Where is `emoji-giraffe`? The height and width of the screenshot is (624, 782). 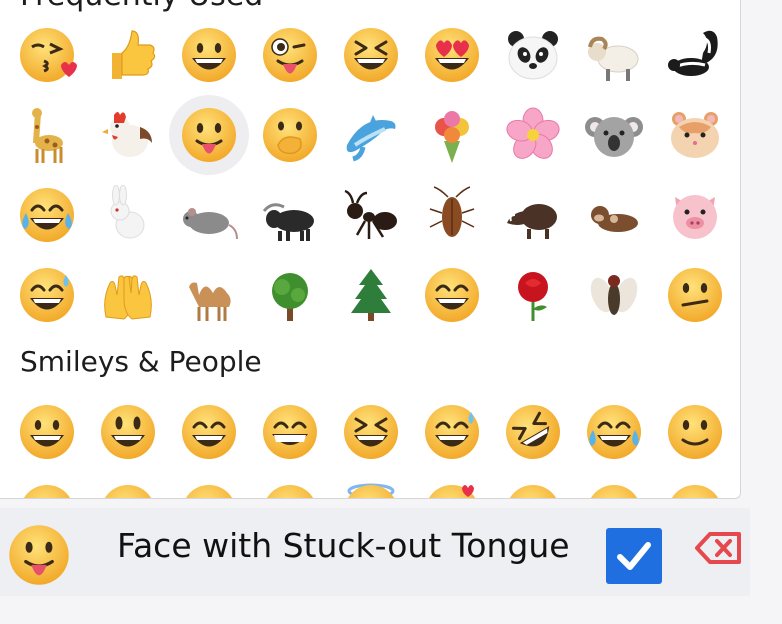 emoji-giraffe is located at coordinates (47, 135).